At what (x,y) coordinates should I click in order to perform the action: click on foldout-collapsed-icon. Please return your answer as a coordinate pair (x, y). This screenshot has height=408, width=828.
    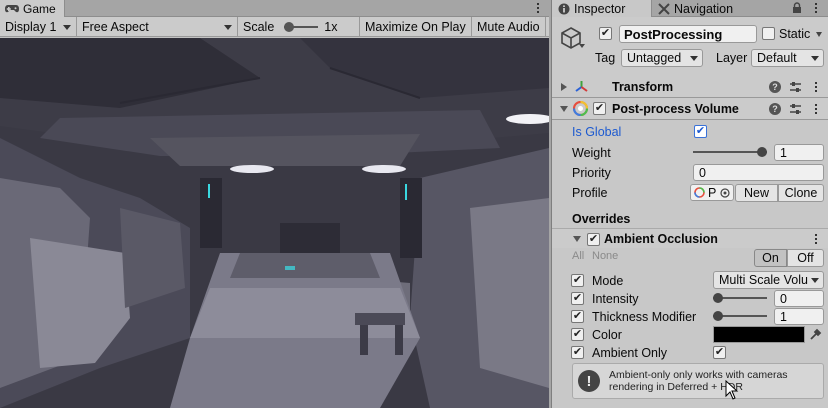
    Looking at the image, I should click on (564, 87).